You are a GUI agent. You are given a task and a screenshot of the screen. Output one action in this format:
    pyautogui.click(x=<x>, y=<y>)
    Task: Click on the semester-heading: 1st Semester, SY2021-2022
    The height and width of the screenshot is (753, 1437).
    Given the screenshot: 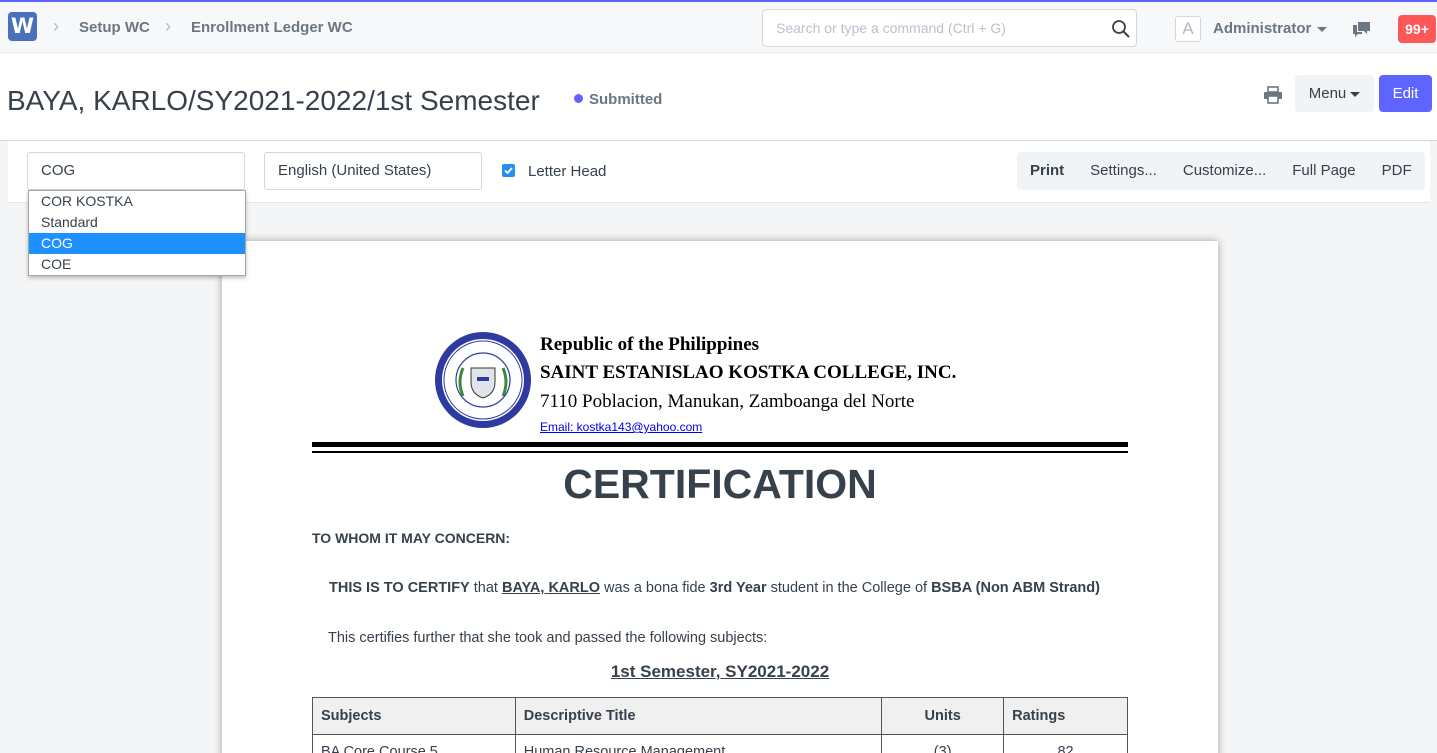 What is the action you would take?
    pyautogui.click(x=720, y=671)
    